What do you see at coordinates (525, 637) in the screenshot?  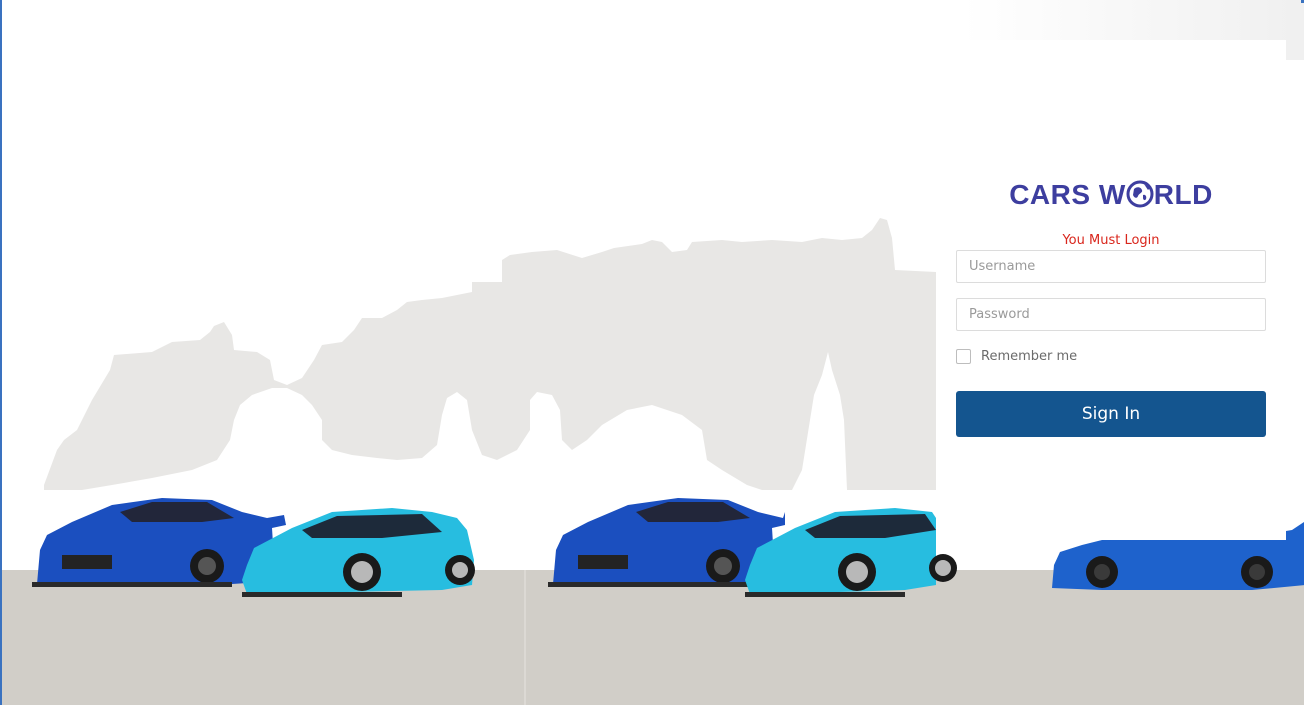 I see `ground-seam` at bounding box center [525, 637].